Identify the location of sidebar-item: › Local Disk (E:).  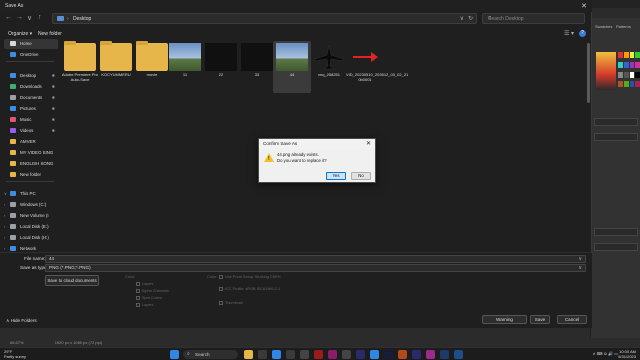
(31, 227).